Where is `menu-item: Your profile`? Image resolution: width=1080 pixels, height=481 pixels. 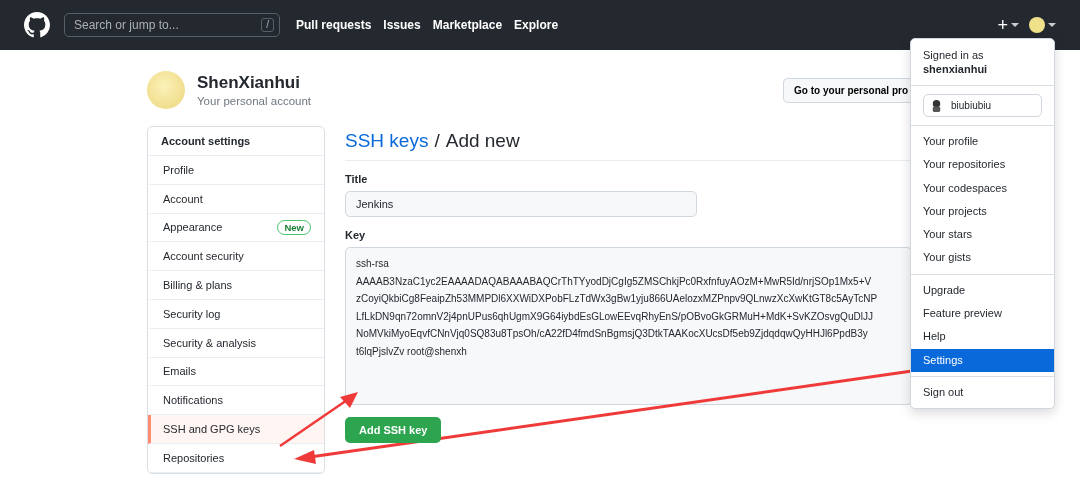 menu-item: Your profile is located at coordinates (982, 142).